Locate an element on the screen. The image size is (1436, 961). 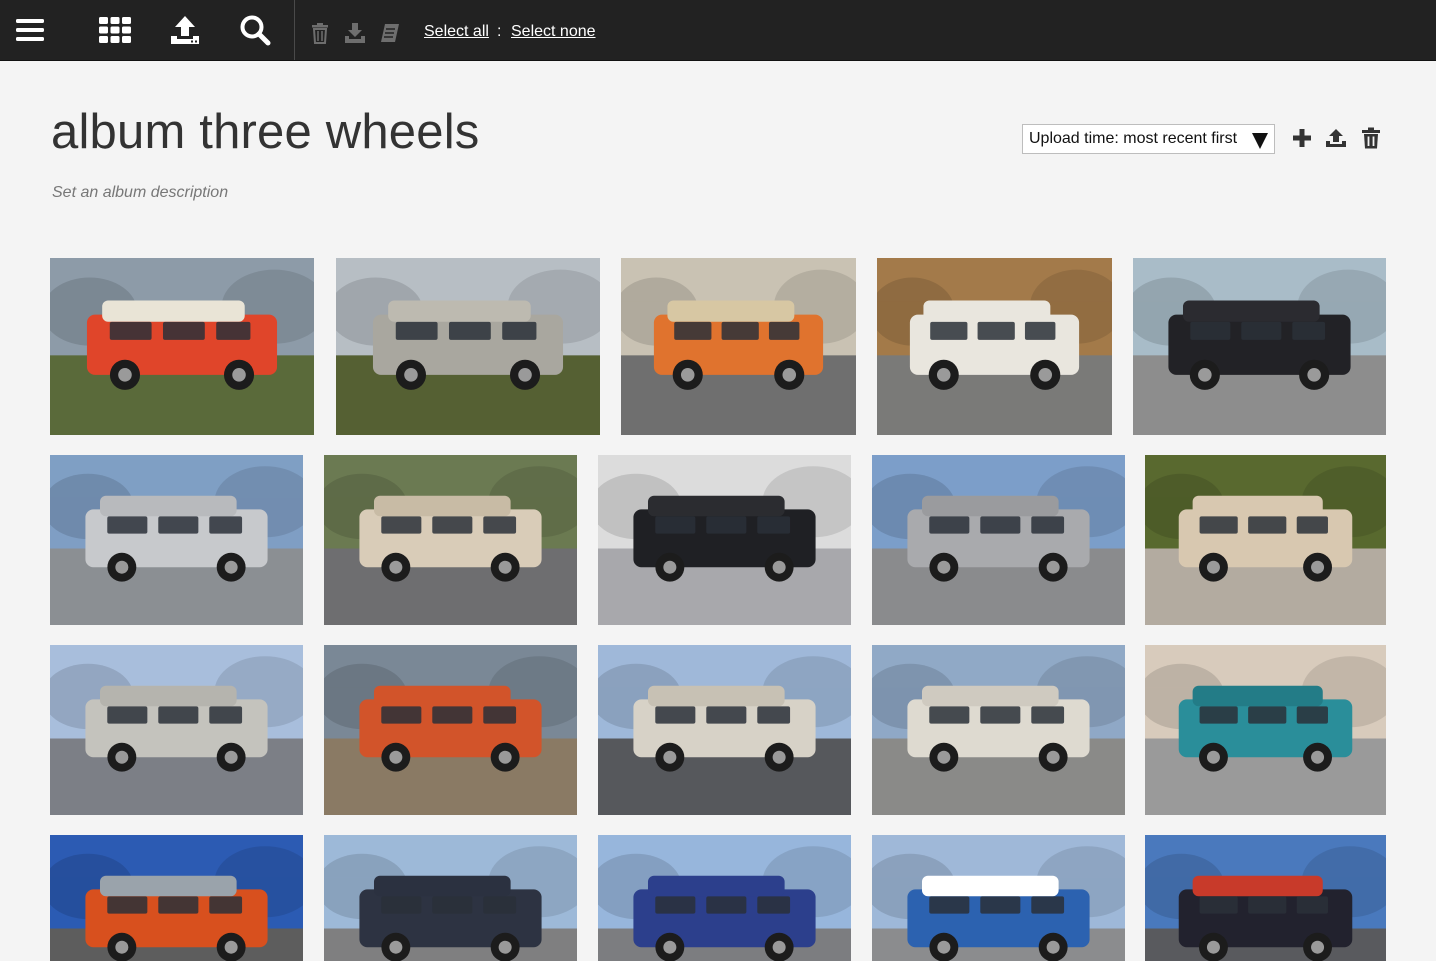
sort-order-value: Upload time: most recent first is located at coordinates (1133, 138).